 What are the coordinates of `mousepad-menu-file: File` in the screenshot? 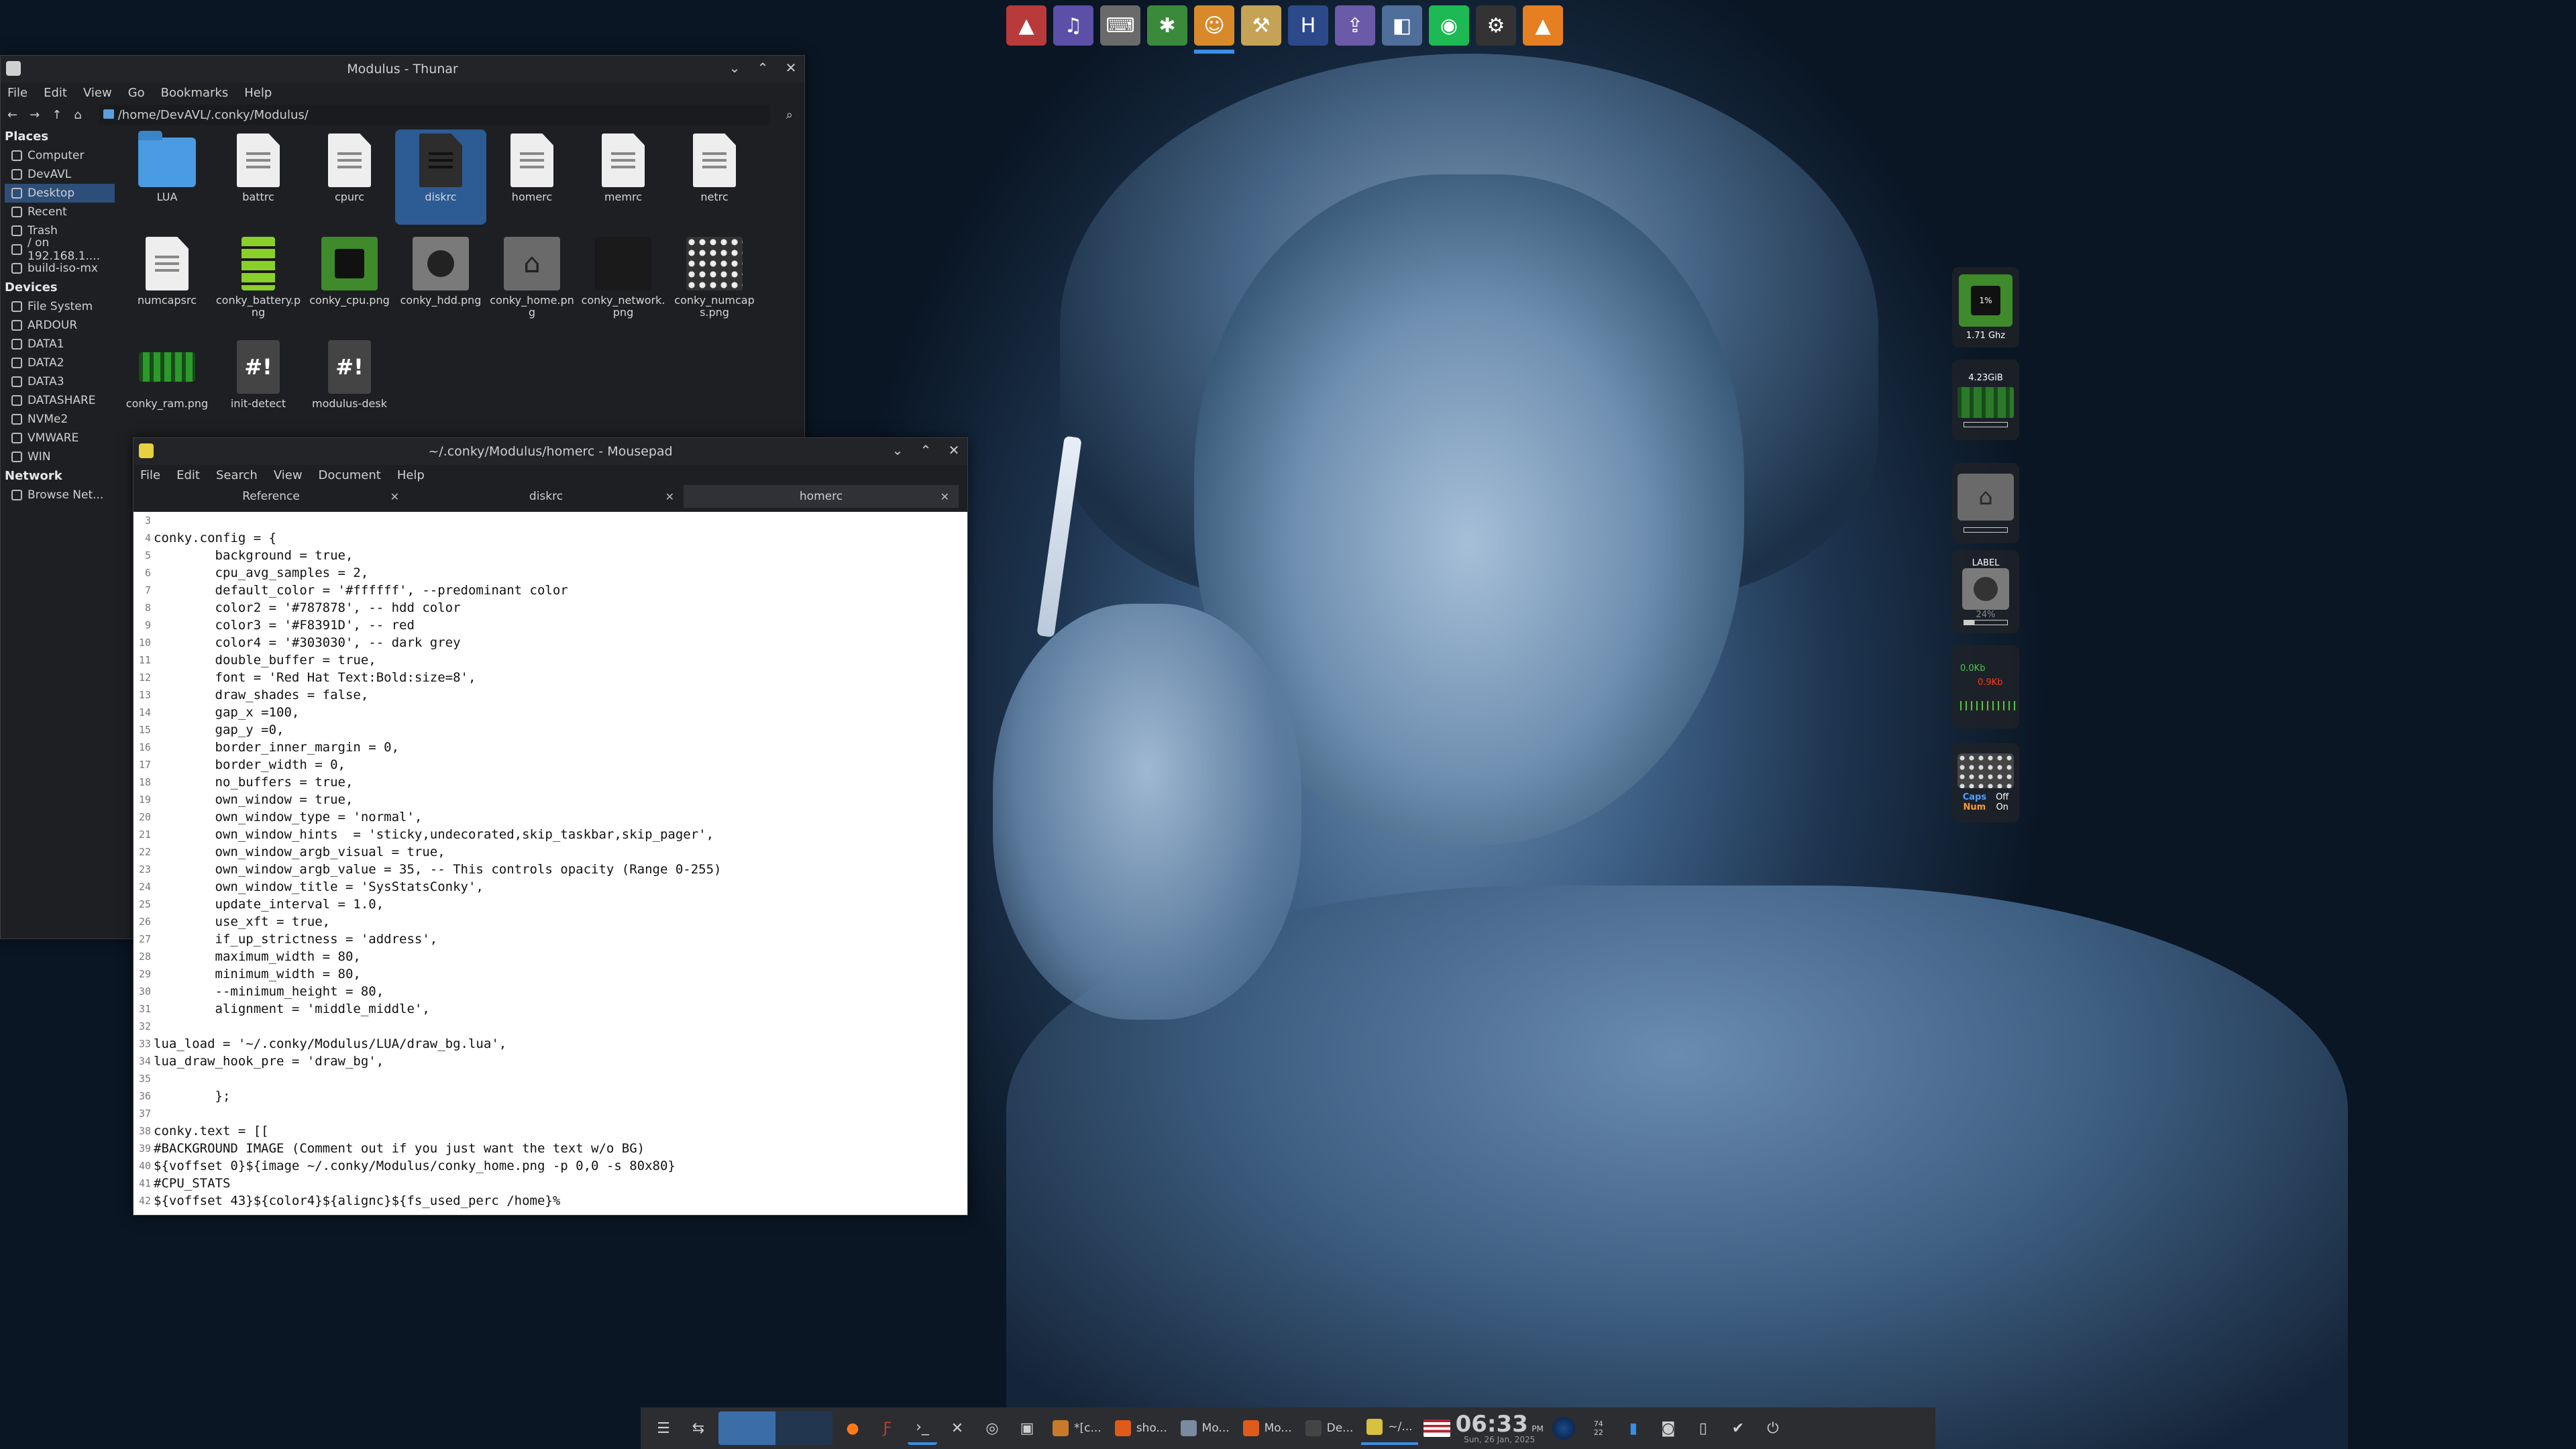 It's located at (150, 475).